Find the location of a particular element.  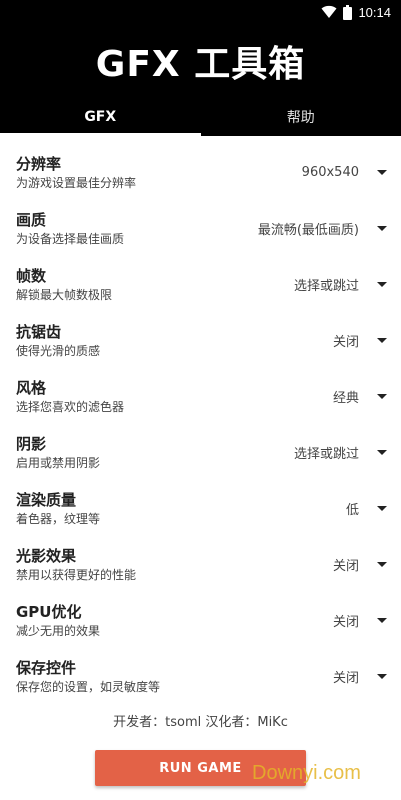

app-title: GFX 工具箱 is located at coordinates (200, 64).